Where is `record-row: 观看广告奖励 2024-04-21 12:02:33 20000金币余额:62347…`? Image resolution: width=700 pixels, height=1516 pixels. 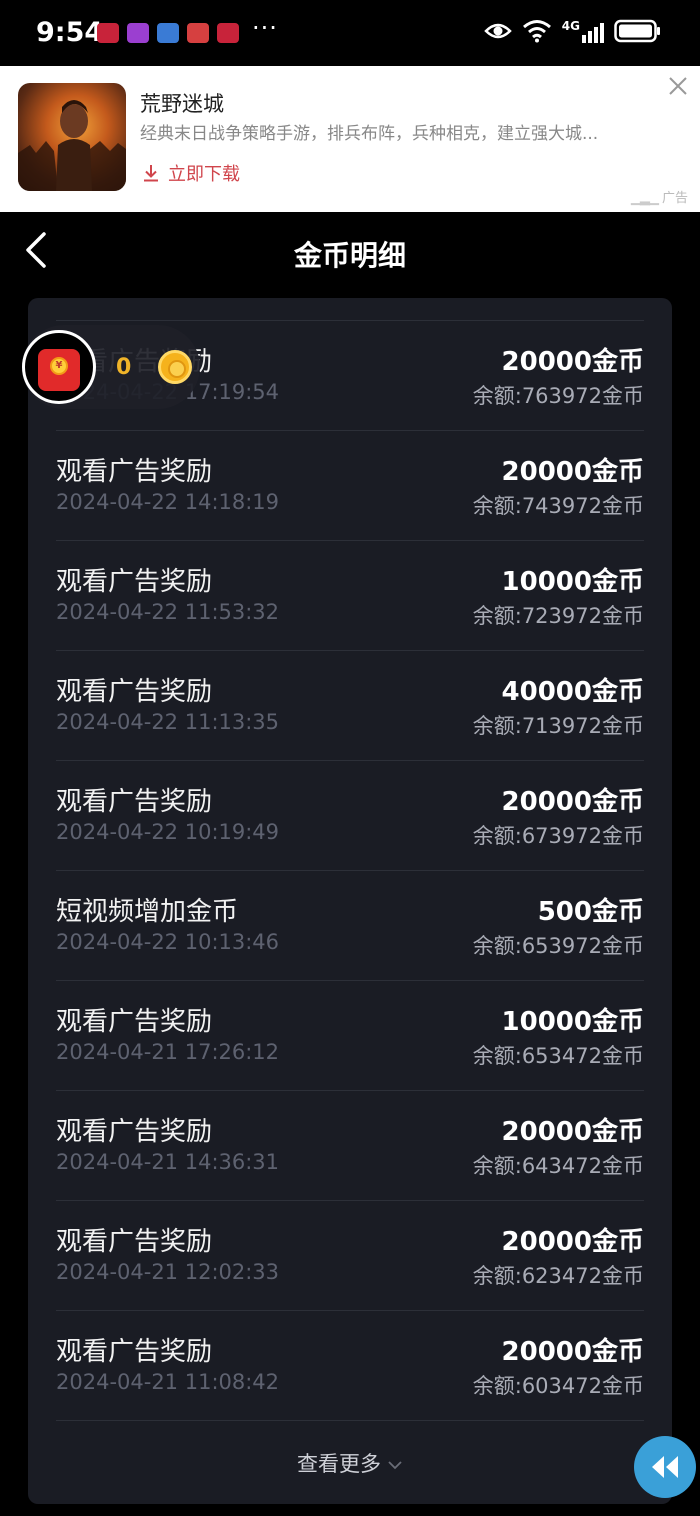 record-row: 观看广告奖励 2024-04-21 12:02:33 20000金币余额:62347… is located at coordinates (350, 1256).